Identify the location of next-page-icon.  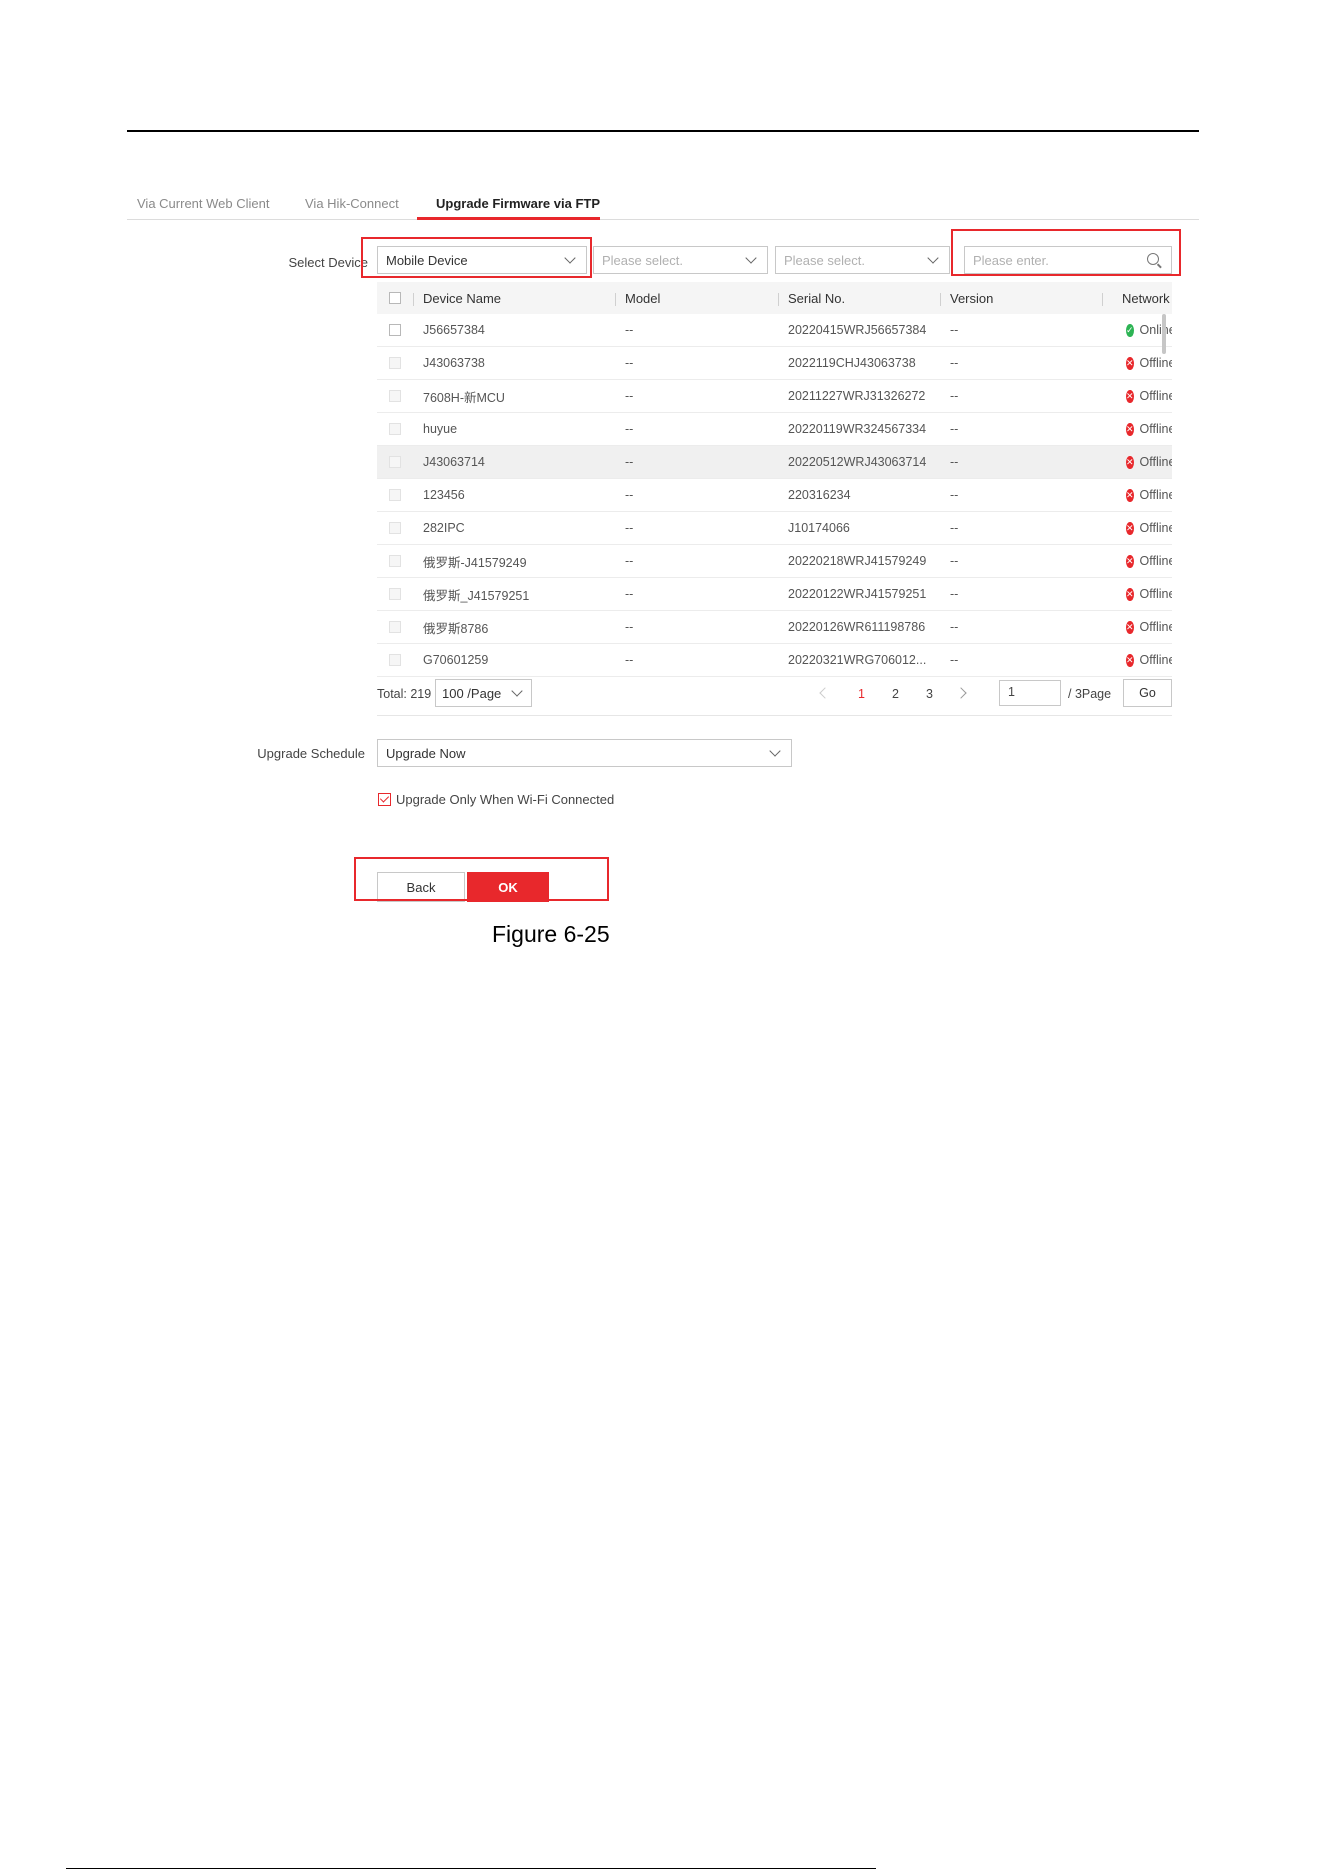
(961, 693).